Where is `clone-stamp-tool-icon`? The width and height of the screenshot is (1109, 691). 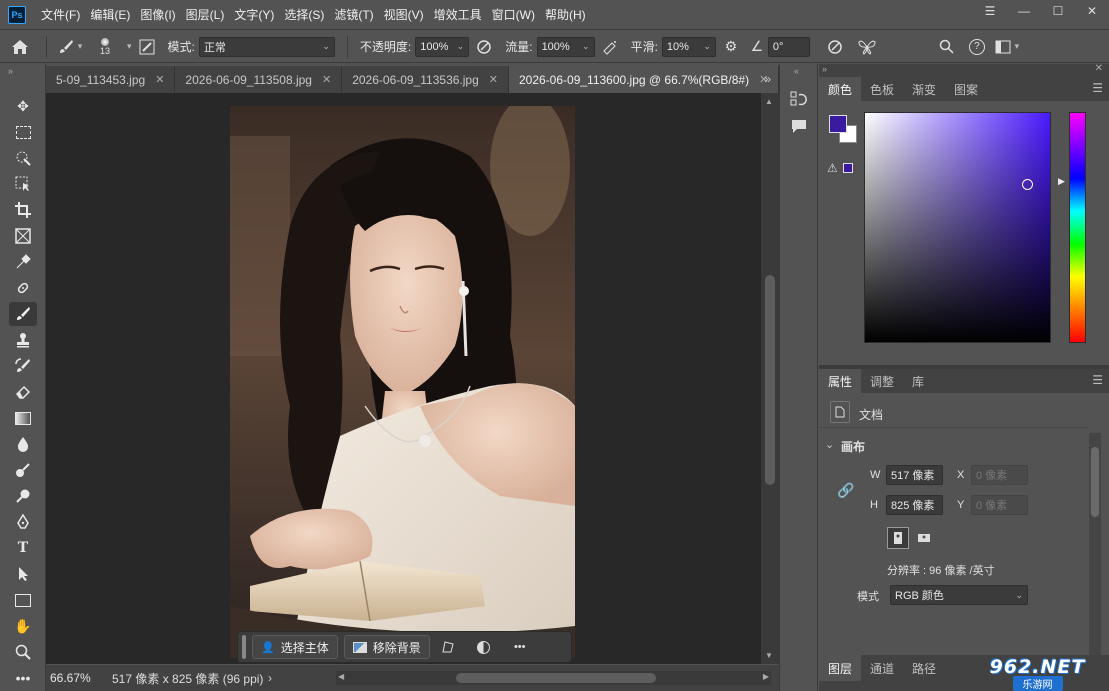 clone-stamp-tool-icon is located at coordinates (23, 340).